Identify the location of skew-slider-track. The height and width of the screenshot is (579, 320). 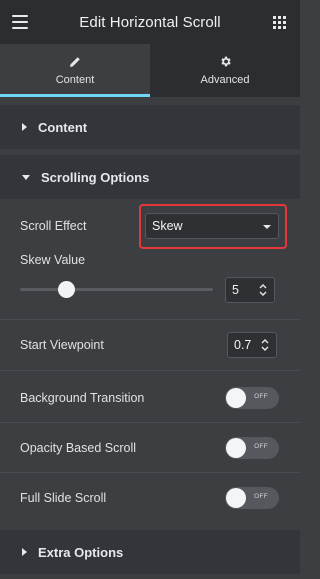
(116, 289).